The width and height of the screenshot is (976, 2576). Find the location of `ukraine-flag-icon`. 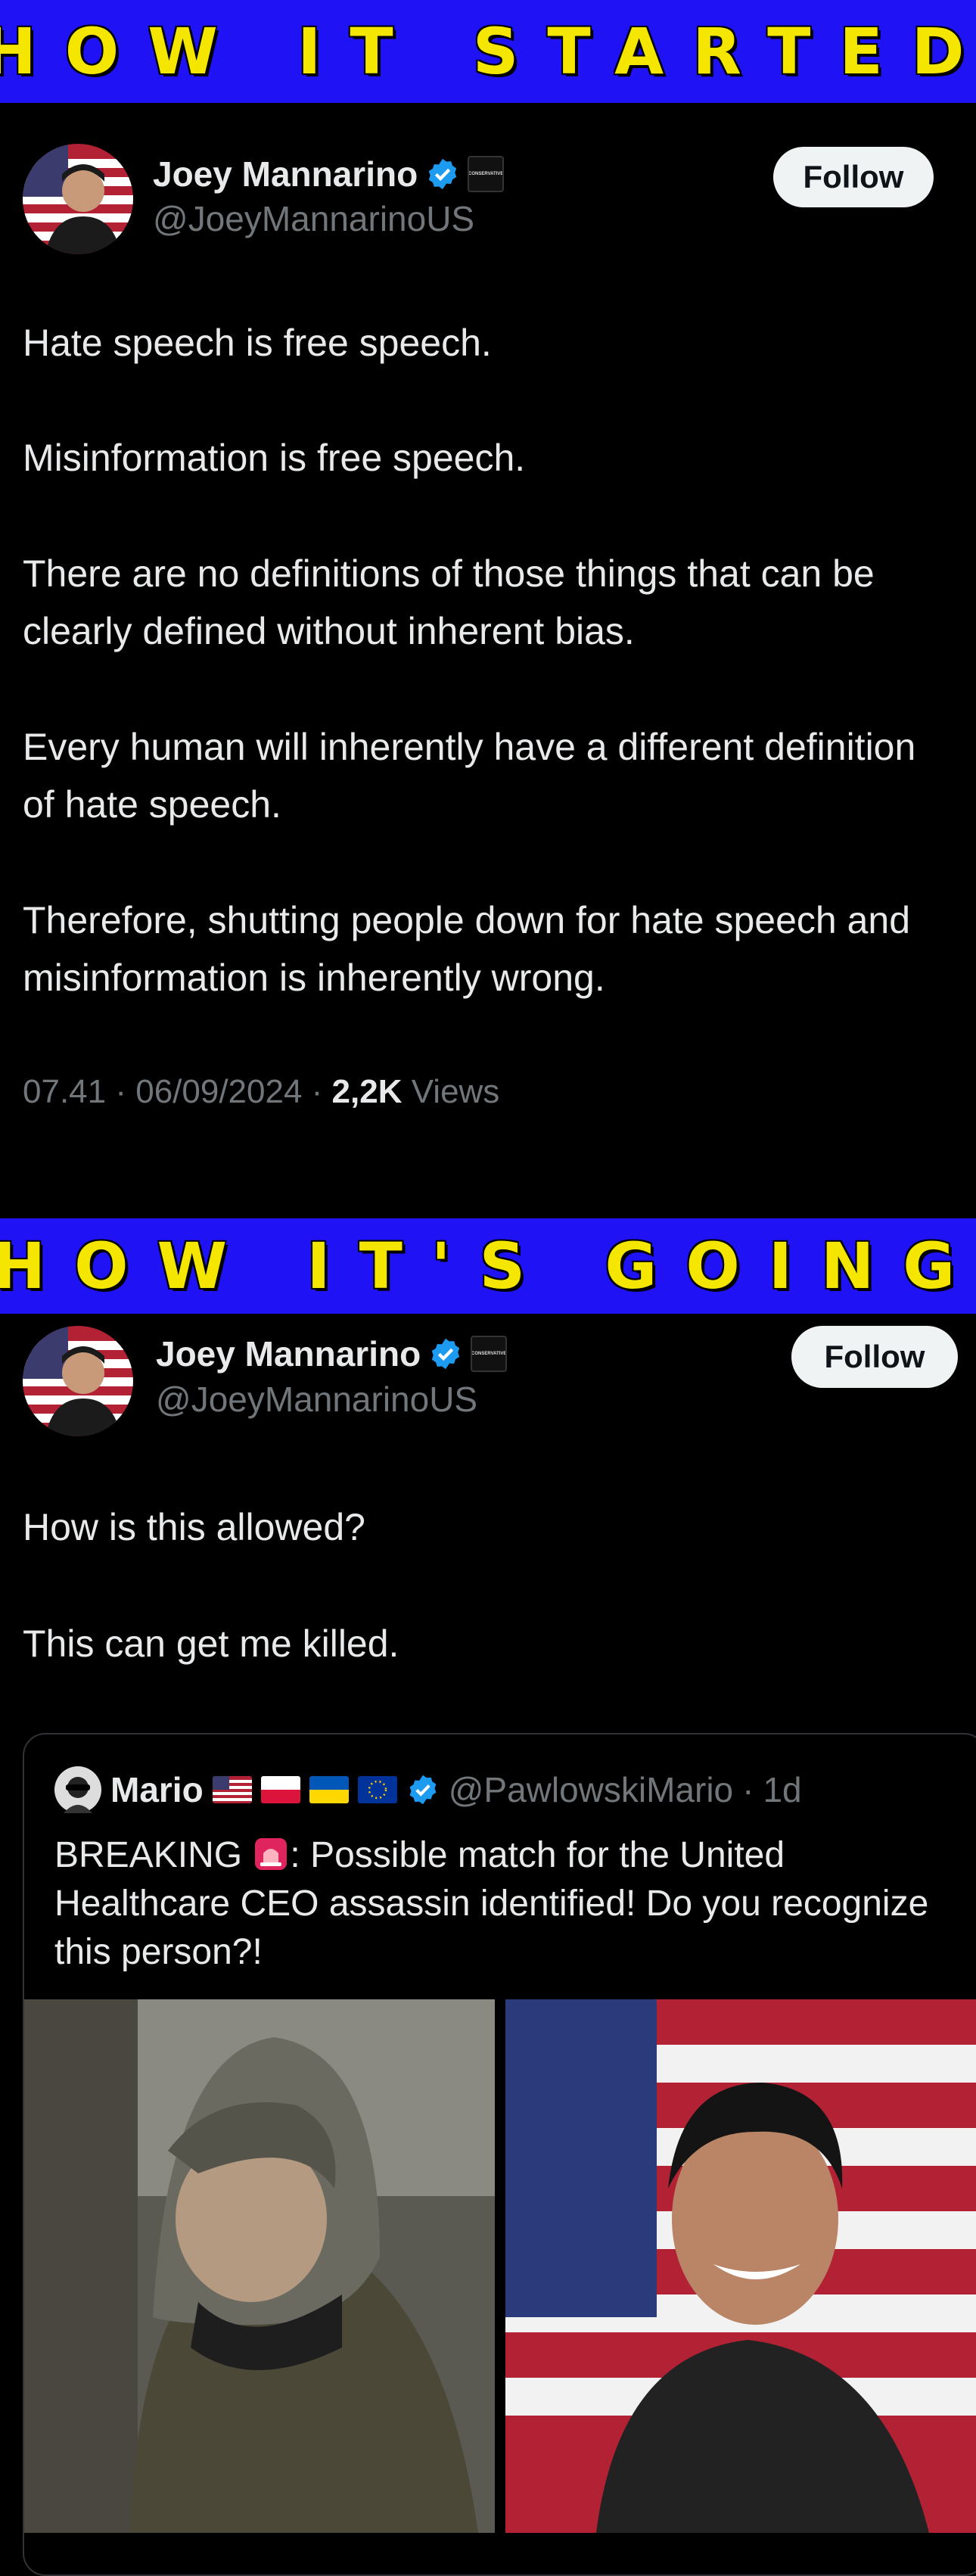

ukraine-flag-icon is located at coordinates (329, 1789).